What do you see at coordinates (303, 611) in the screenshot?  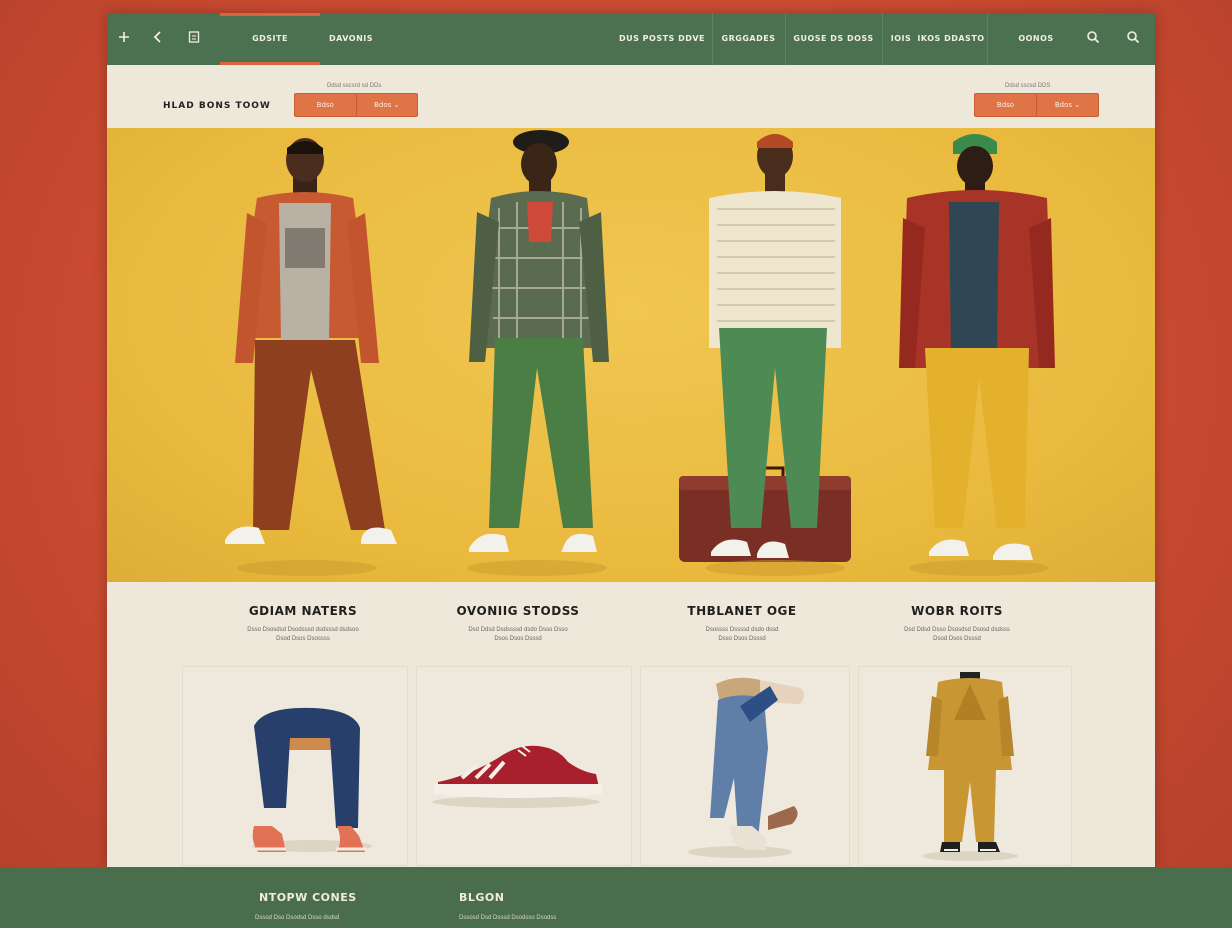 I see `category-title: GDIAM NATERS` at bounding box center [303, 611].